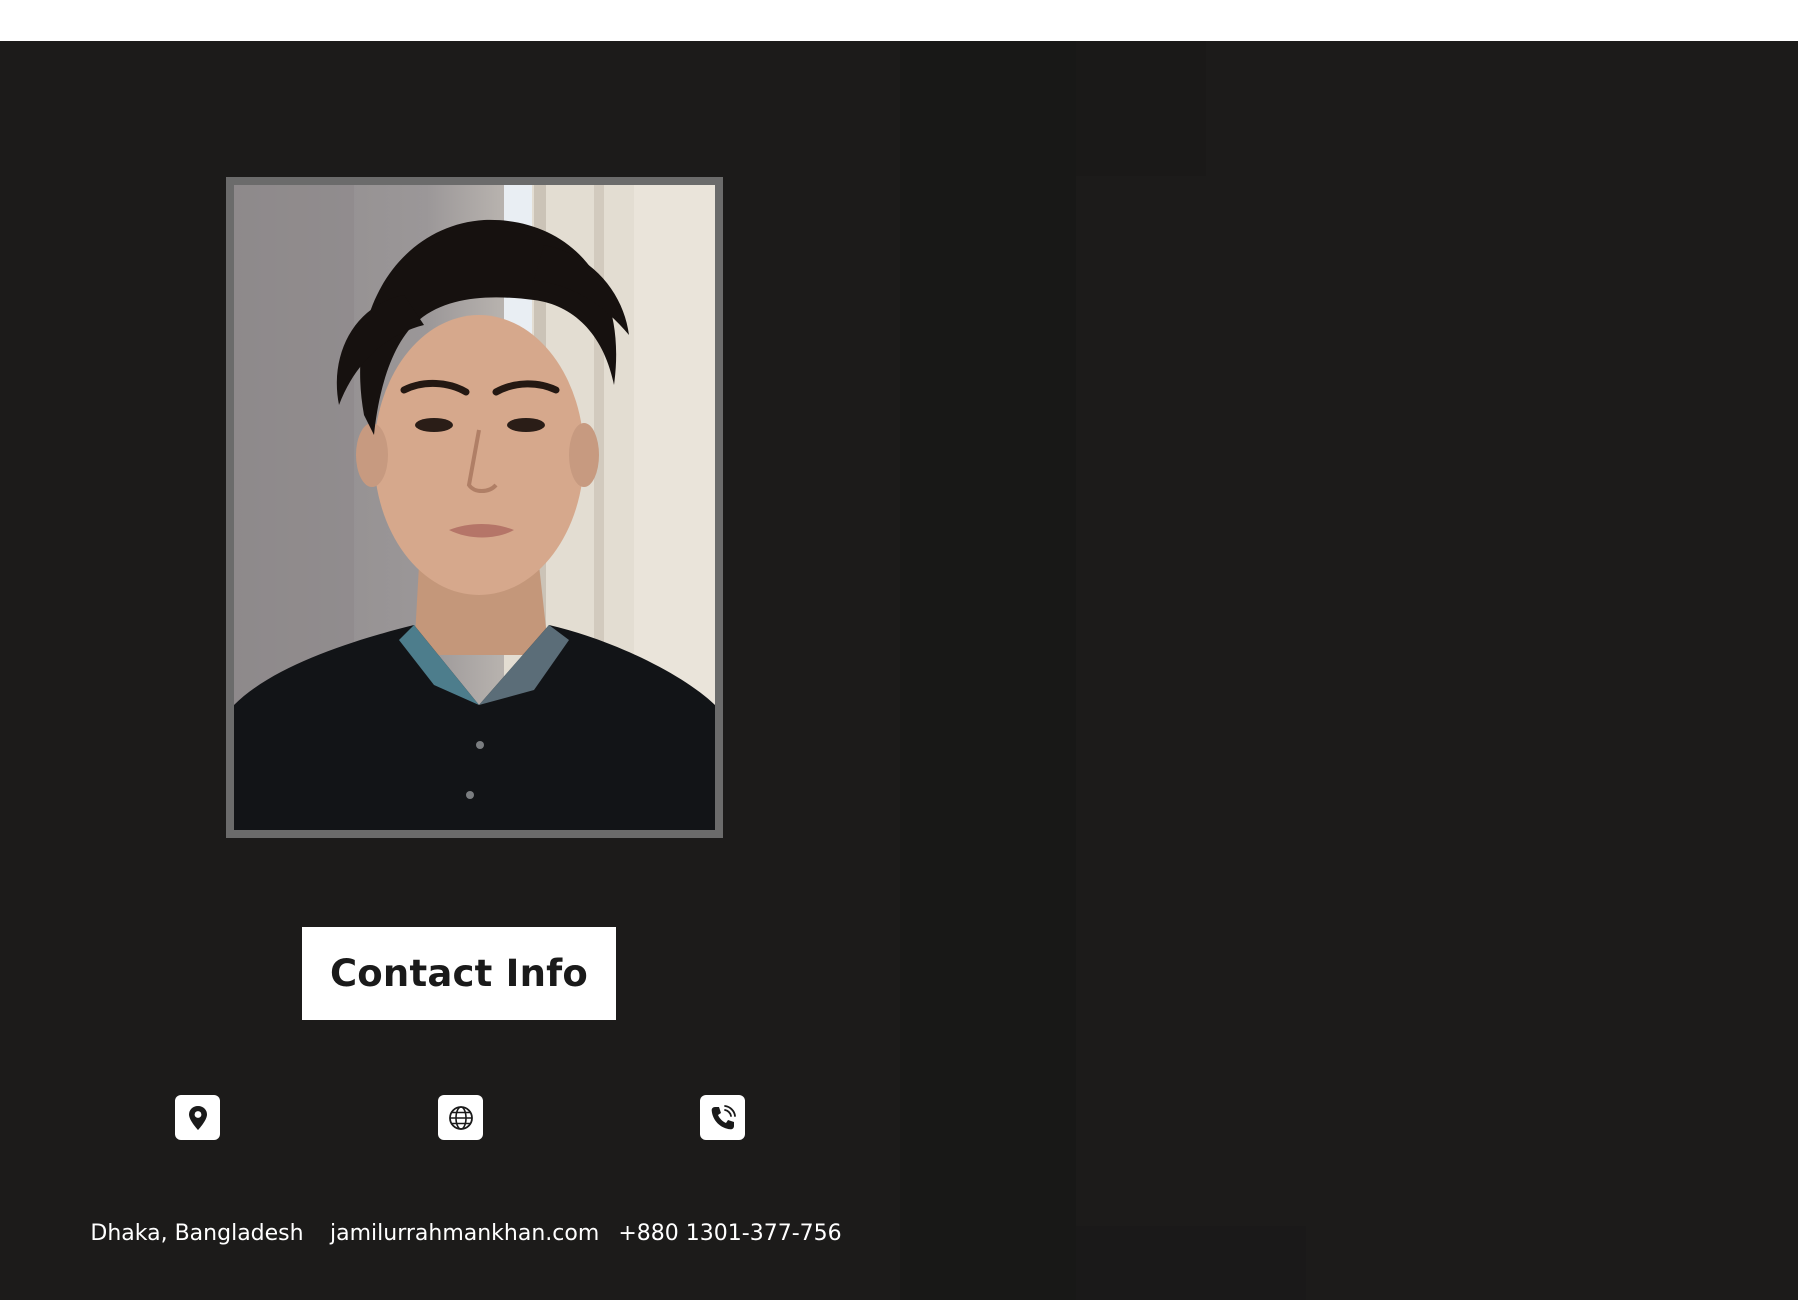  Describe the element at coordinates (730, 1233) in the screenshot. I see `contact-phone-text: +880 1301-377-756` at that location.